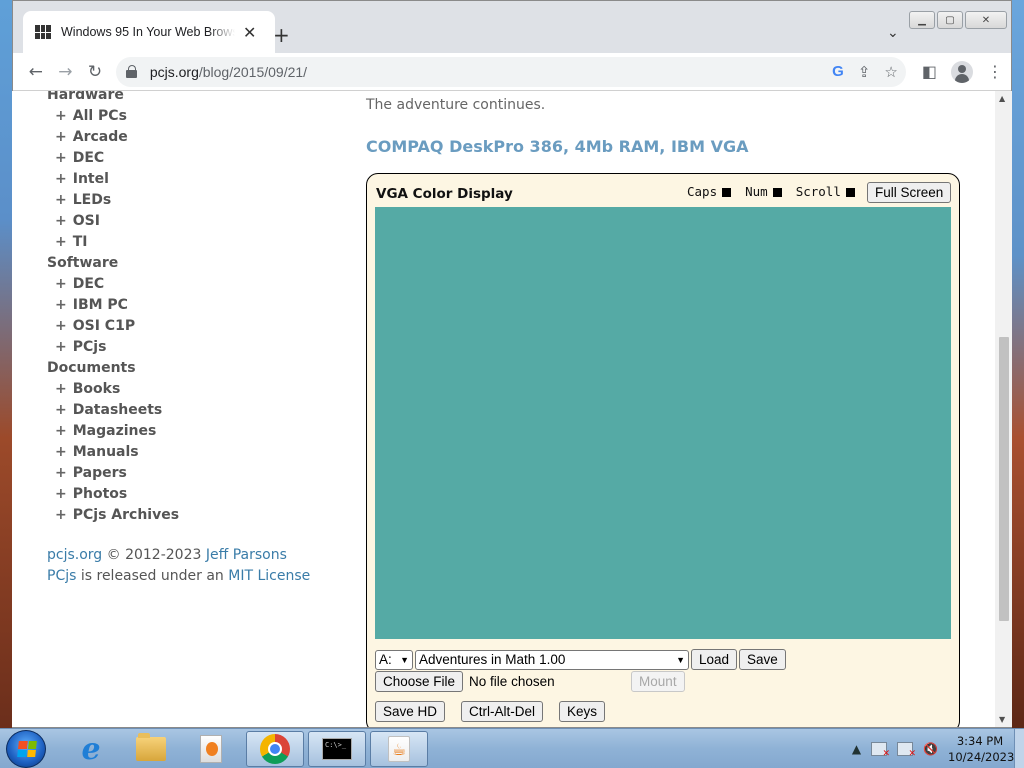 The width and height of the screenshot is (1024, 768). Describe the element at coordinates (197, 515) in the screenshot. I see `sidebar-item-pcjs-archives: + PCjs Archives` at that location.